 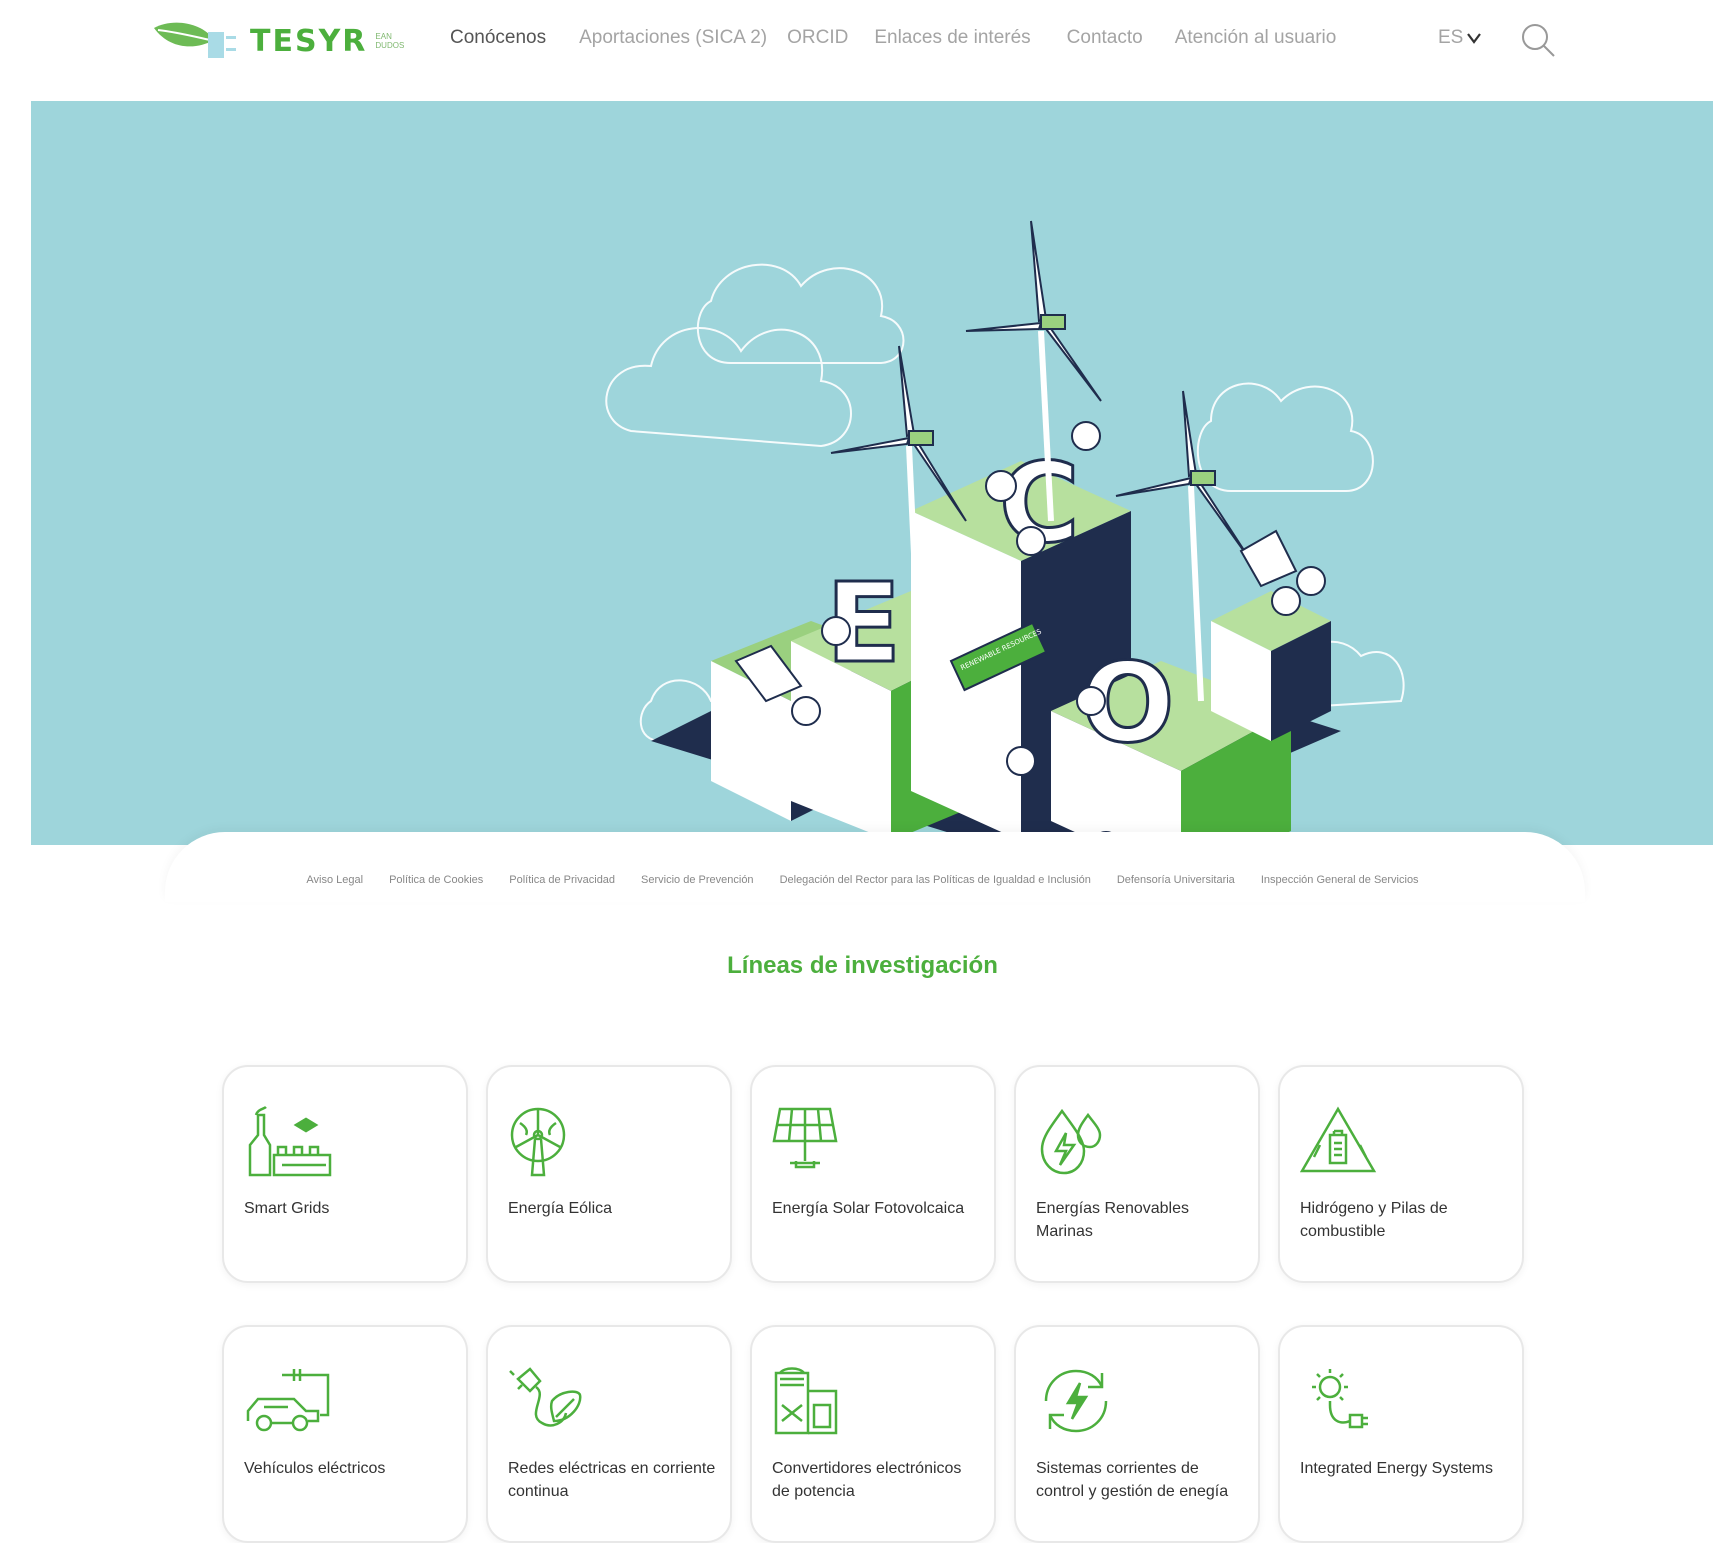 What do you see at coordinates (867, 1480) in the screenshot?
I see `card-label: Convertidores electrónicos de potencia` at bounding box center [867, 1480].